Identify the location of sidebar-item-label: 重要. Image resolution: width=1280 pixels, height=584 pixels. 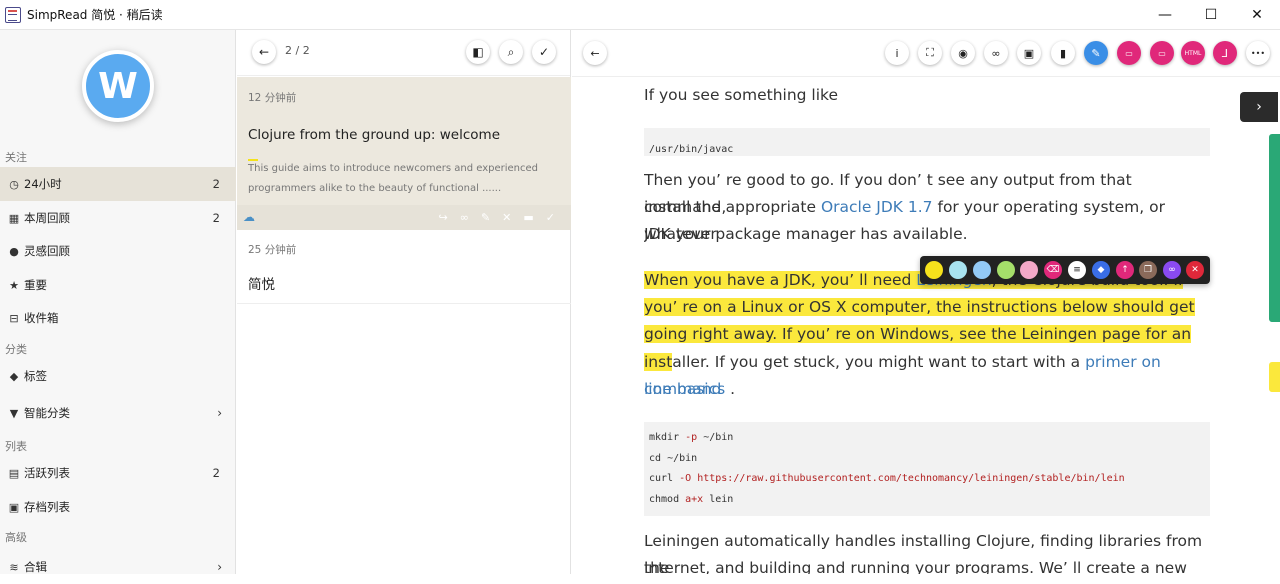
(35, 285).